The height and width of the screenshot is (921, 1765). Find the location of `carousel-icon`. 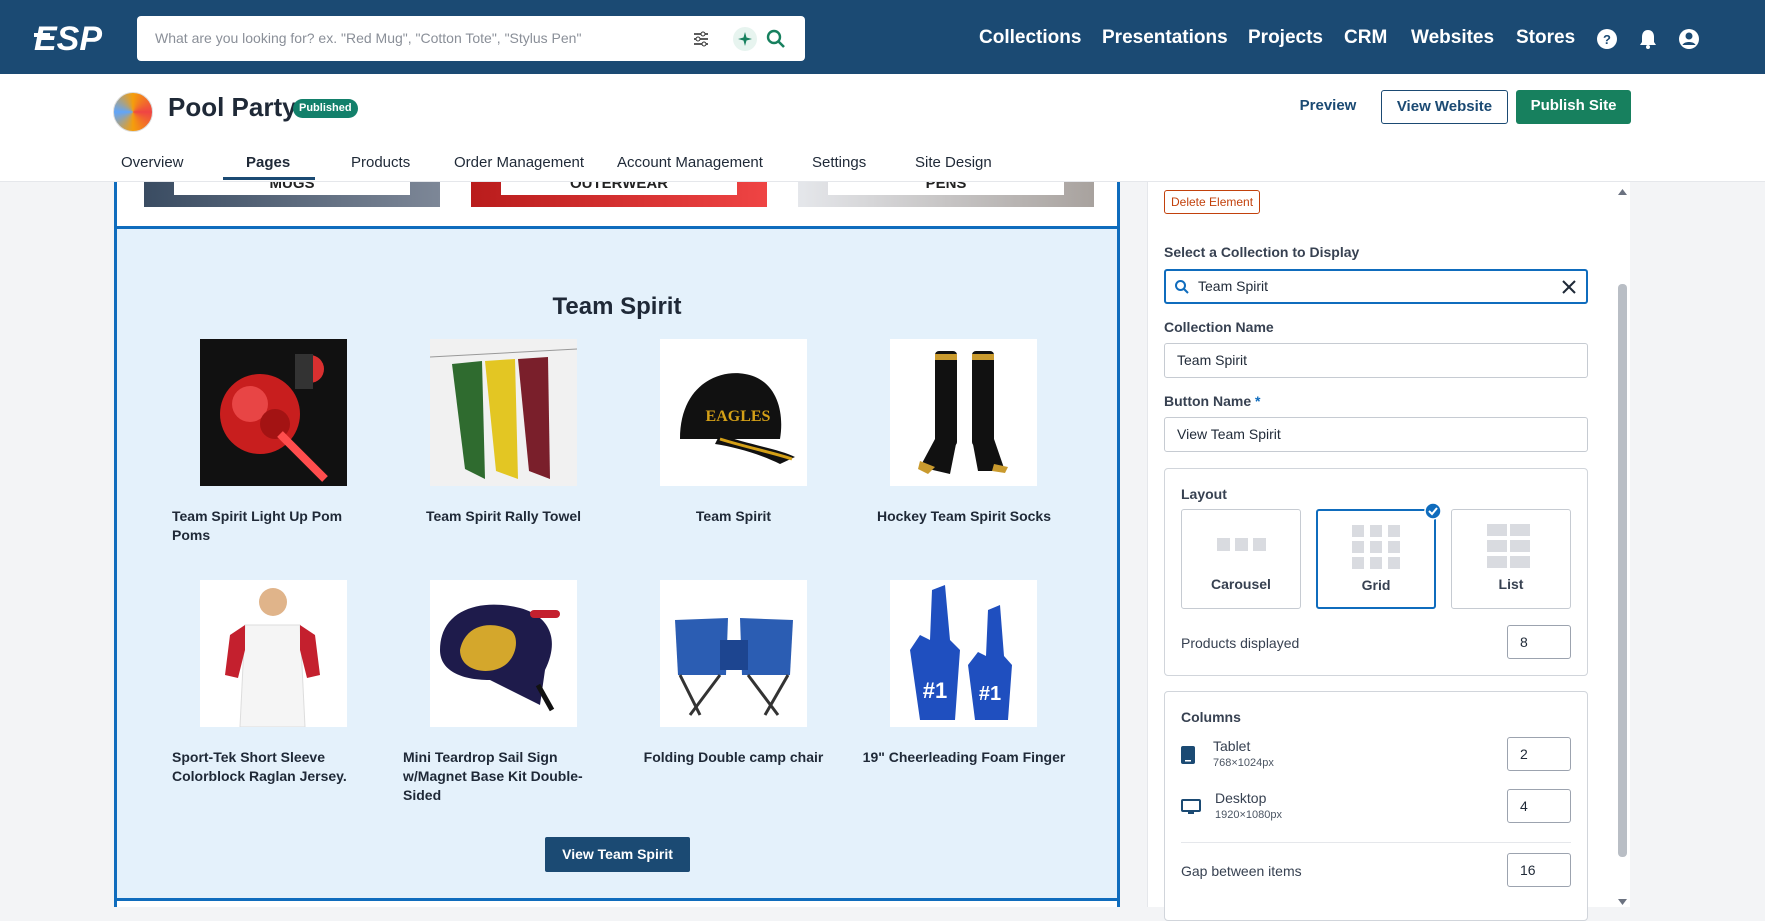

carousel-icon is located at coordinates (1241, 547).